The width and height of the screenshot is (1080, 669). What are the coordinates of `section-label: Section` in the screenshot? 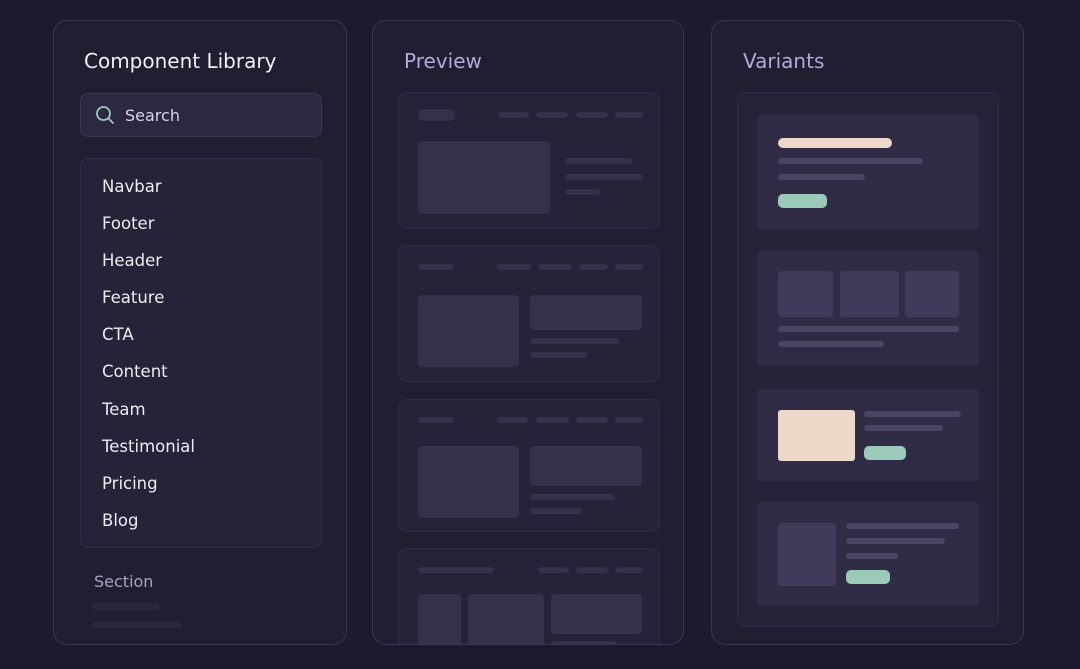 It's located at (123, 581).